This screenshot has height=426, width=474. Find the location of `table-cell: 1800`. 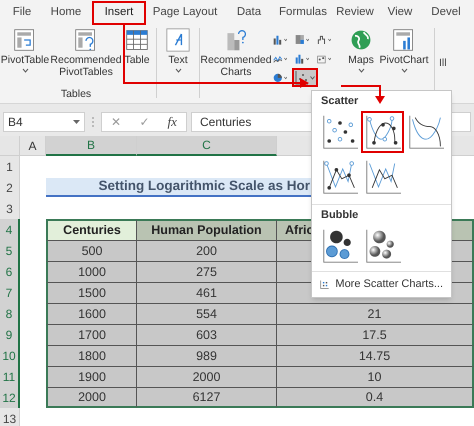

table-cell: 1800 is located at coordinates (91, 355).